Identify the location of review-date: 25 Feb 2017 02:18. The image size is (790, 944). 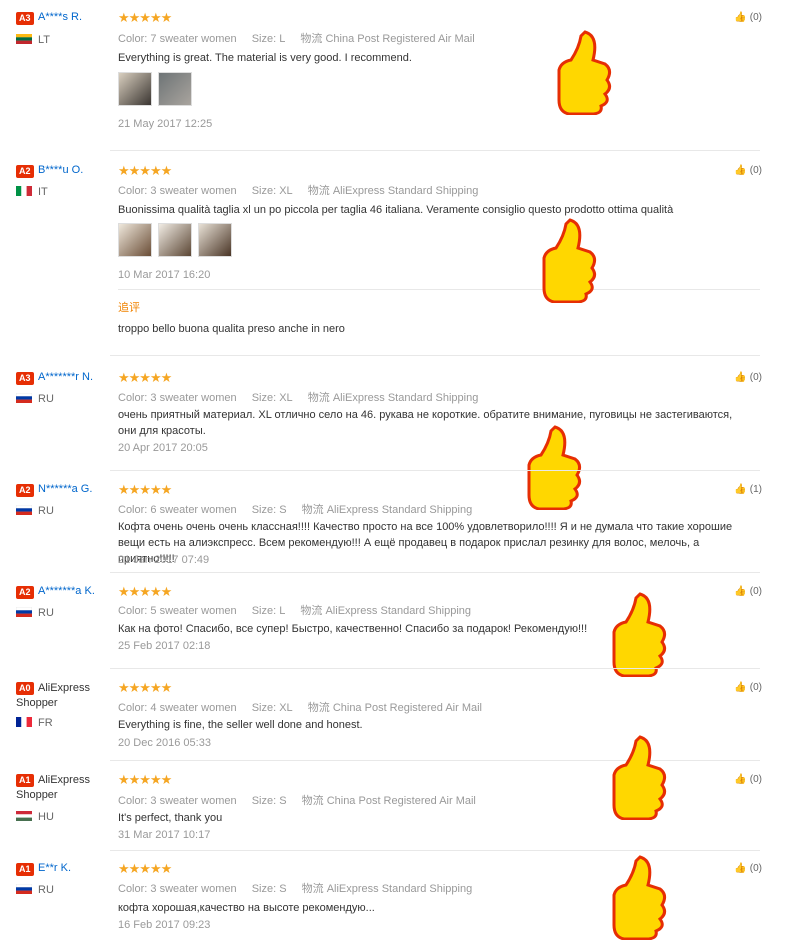
(164, 646).